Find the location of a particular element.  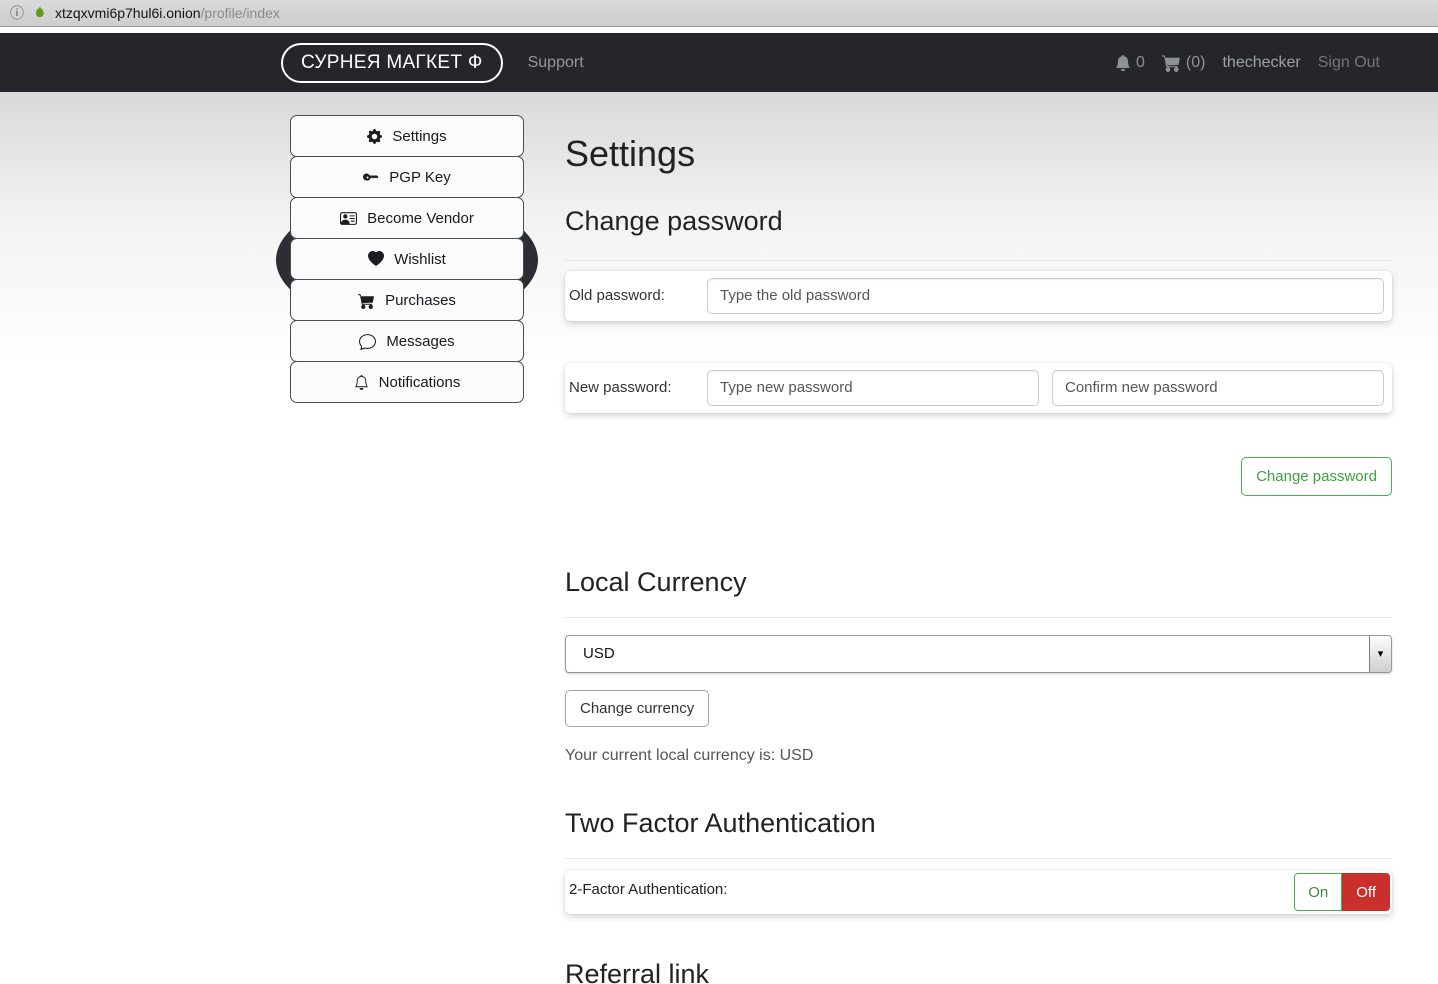

old-password-row: Old password: is located at coordinates (978, 295).